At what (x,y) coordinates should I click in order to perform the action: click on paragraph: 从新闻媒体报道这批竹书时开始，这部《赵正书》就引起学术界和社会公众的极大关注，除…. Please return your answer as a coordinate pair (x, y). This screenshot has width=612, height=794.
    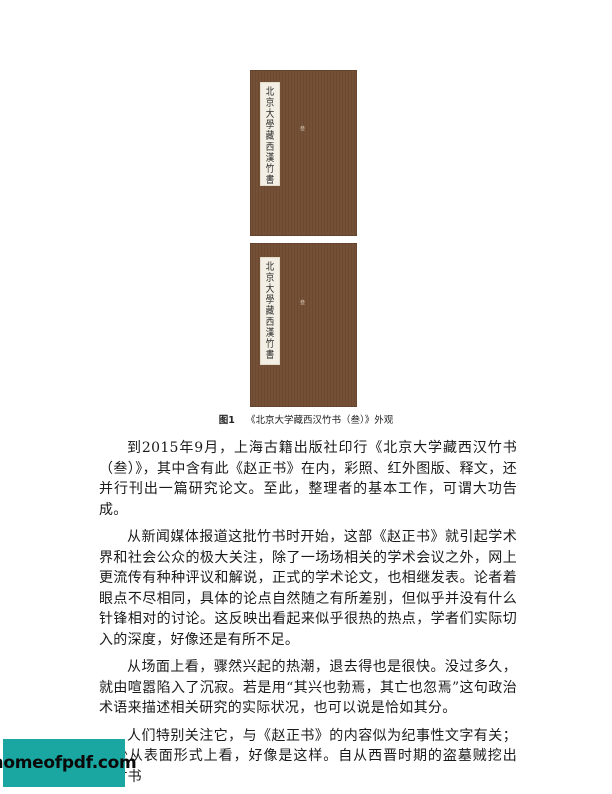
    Looking at the image, I should click on (308, 588).